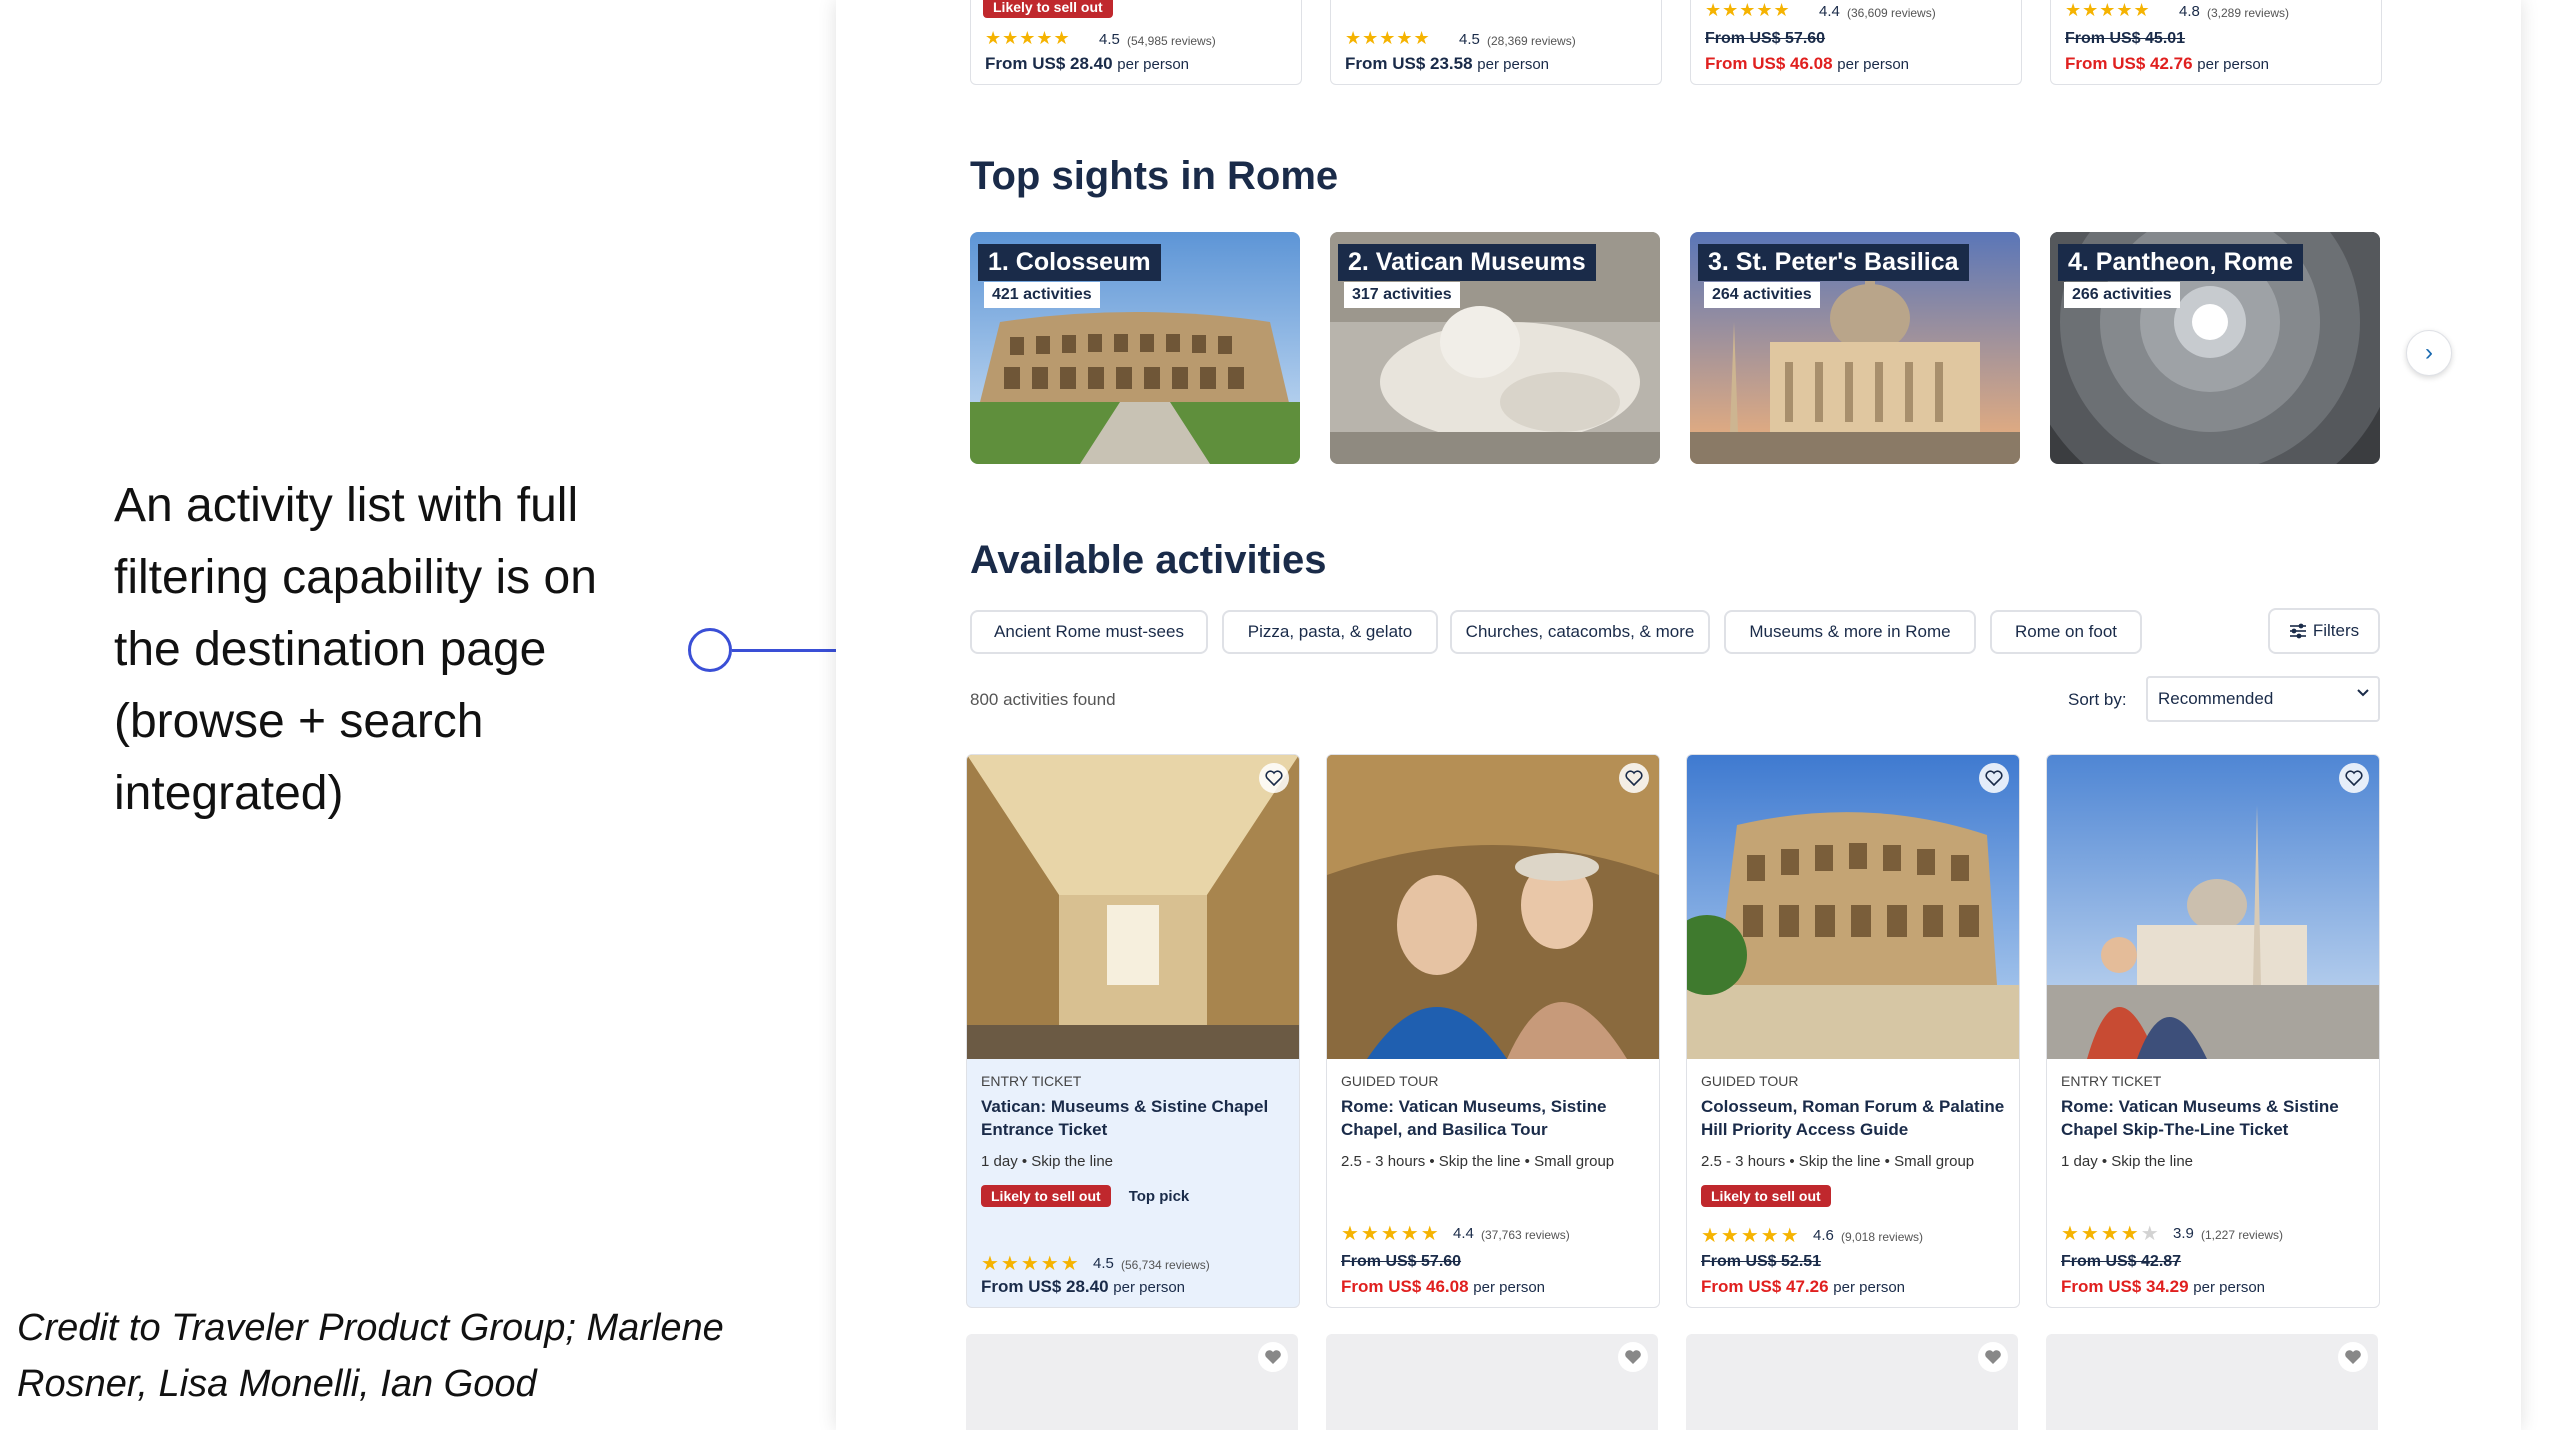  I want to click on top-pick-label: Top pick, so click(1159, 1196).